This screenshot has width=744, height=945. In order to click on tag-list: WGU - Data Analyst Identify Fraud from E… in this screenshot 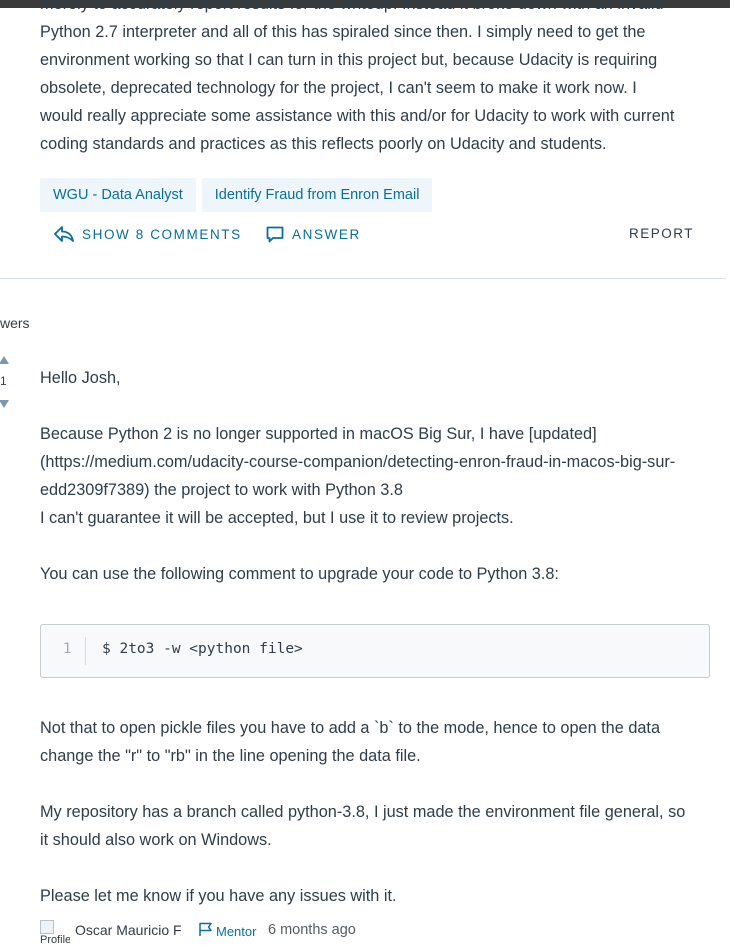, I will do `click(236, 195)`.